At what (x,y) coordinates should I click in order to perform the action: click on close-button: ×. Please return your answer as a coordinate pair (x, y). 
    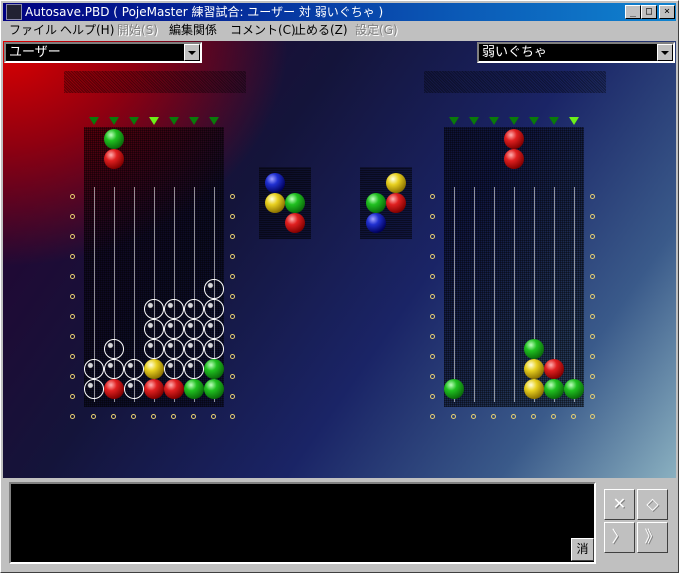
    Looking at the image, I should click on (667, 12).